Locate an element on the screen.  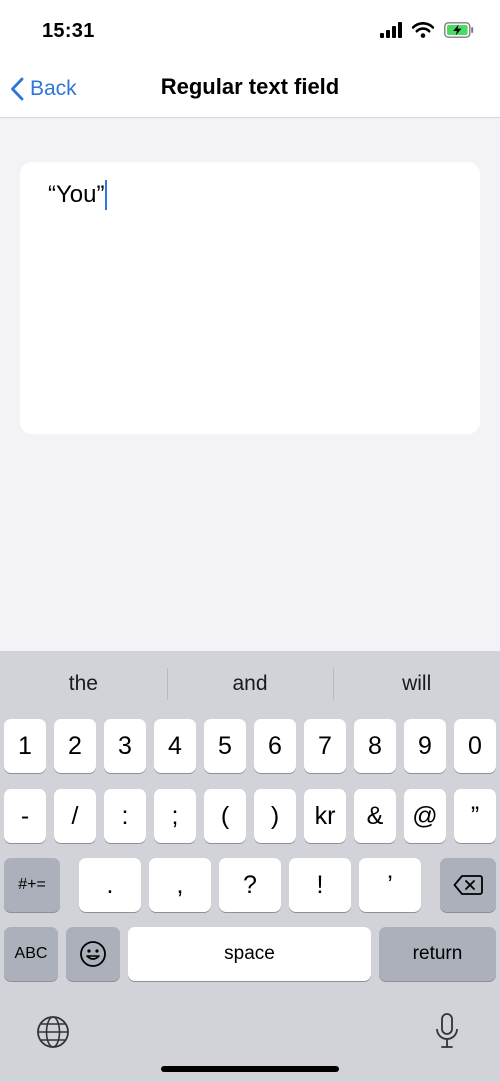
key-9: 9 is located at coordinates (425, 746).